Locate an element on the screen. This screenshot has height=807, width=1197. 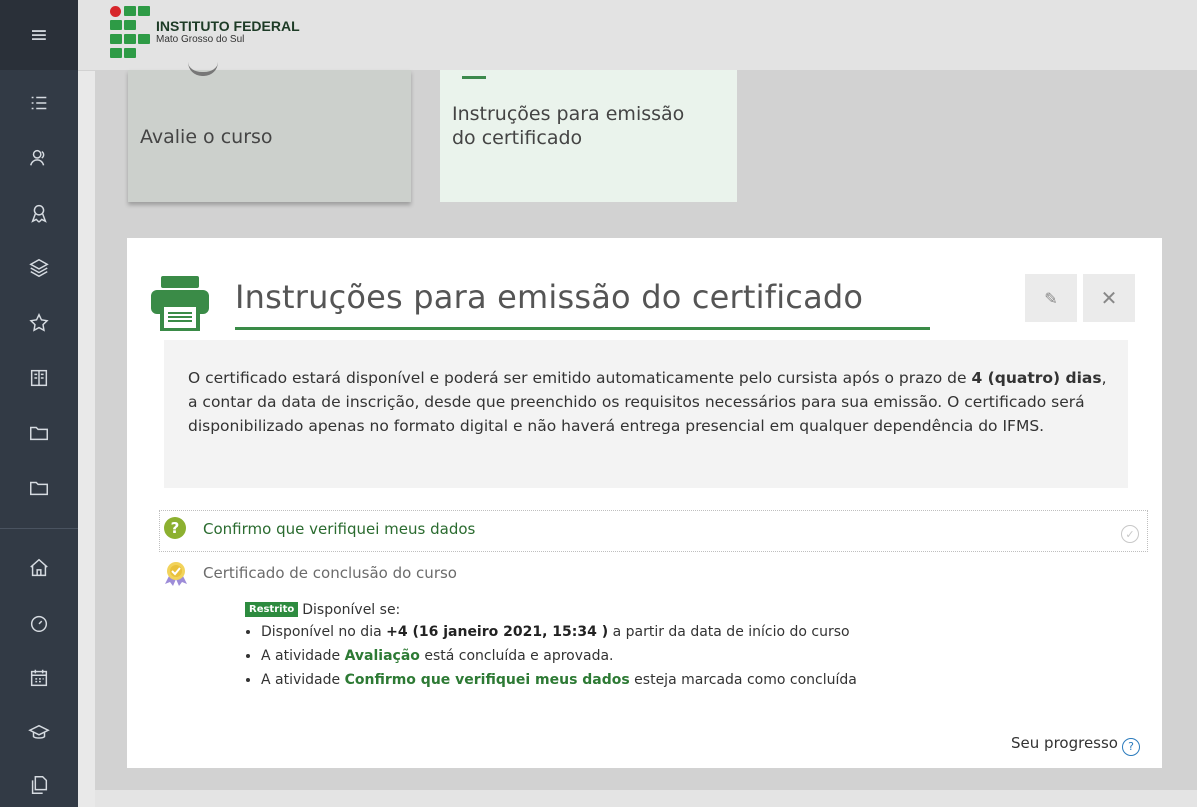
badge-icon is located at coordinates (39, 213).